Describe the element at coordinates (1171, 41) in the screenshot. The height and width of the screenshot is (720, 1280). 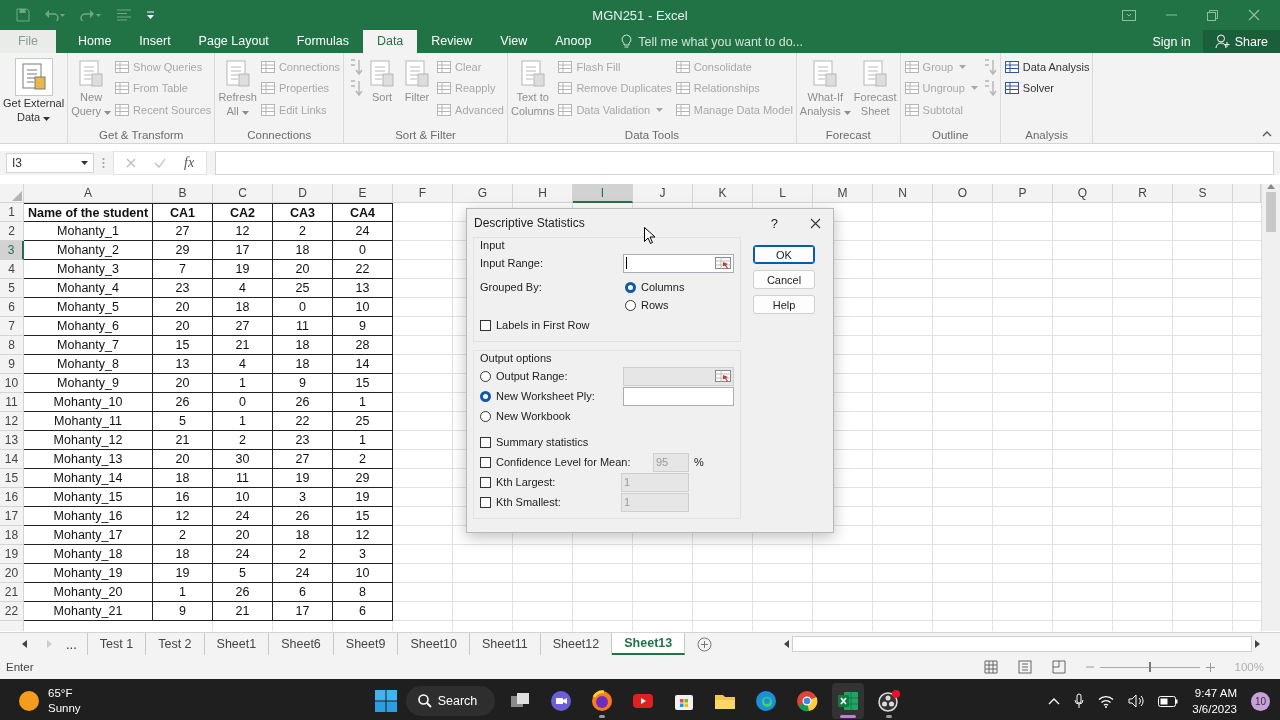
I see `sign-in-link: Sign in` at that location.